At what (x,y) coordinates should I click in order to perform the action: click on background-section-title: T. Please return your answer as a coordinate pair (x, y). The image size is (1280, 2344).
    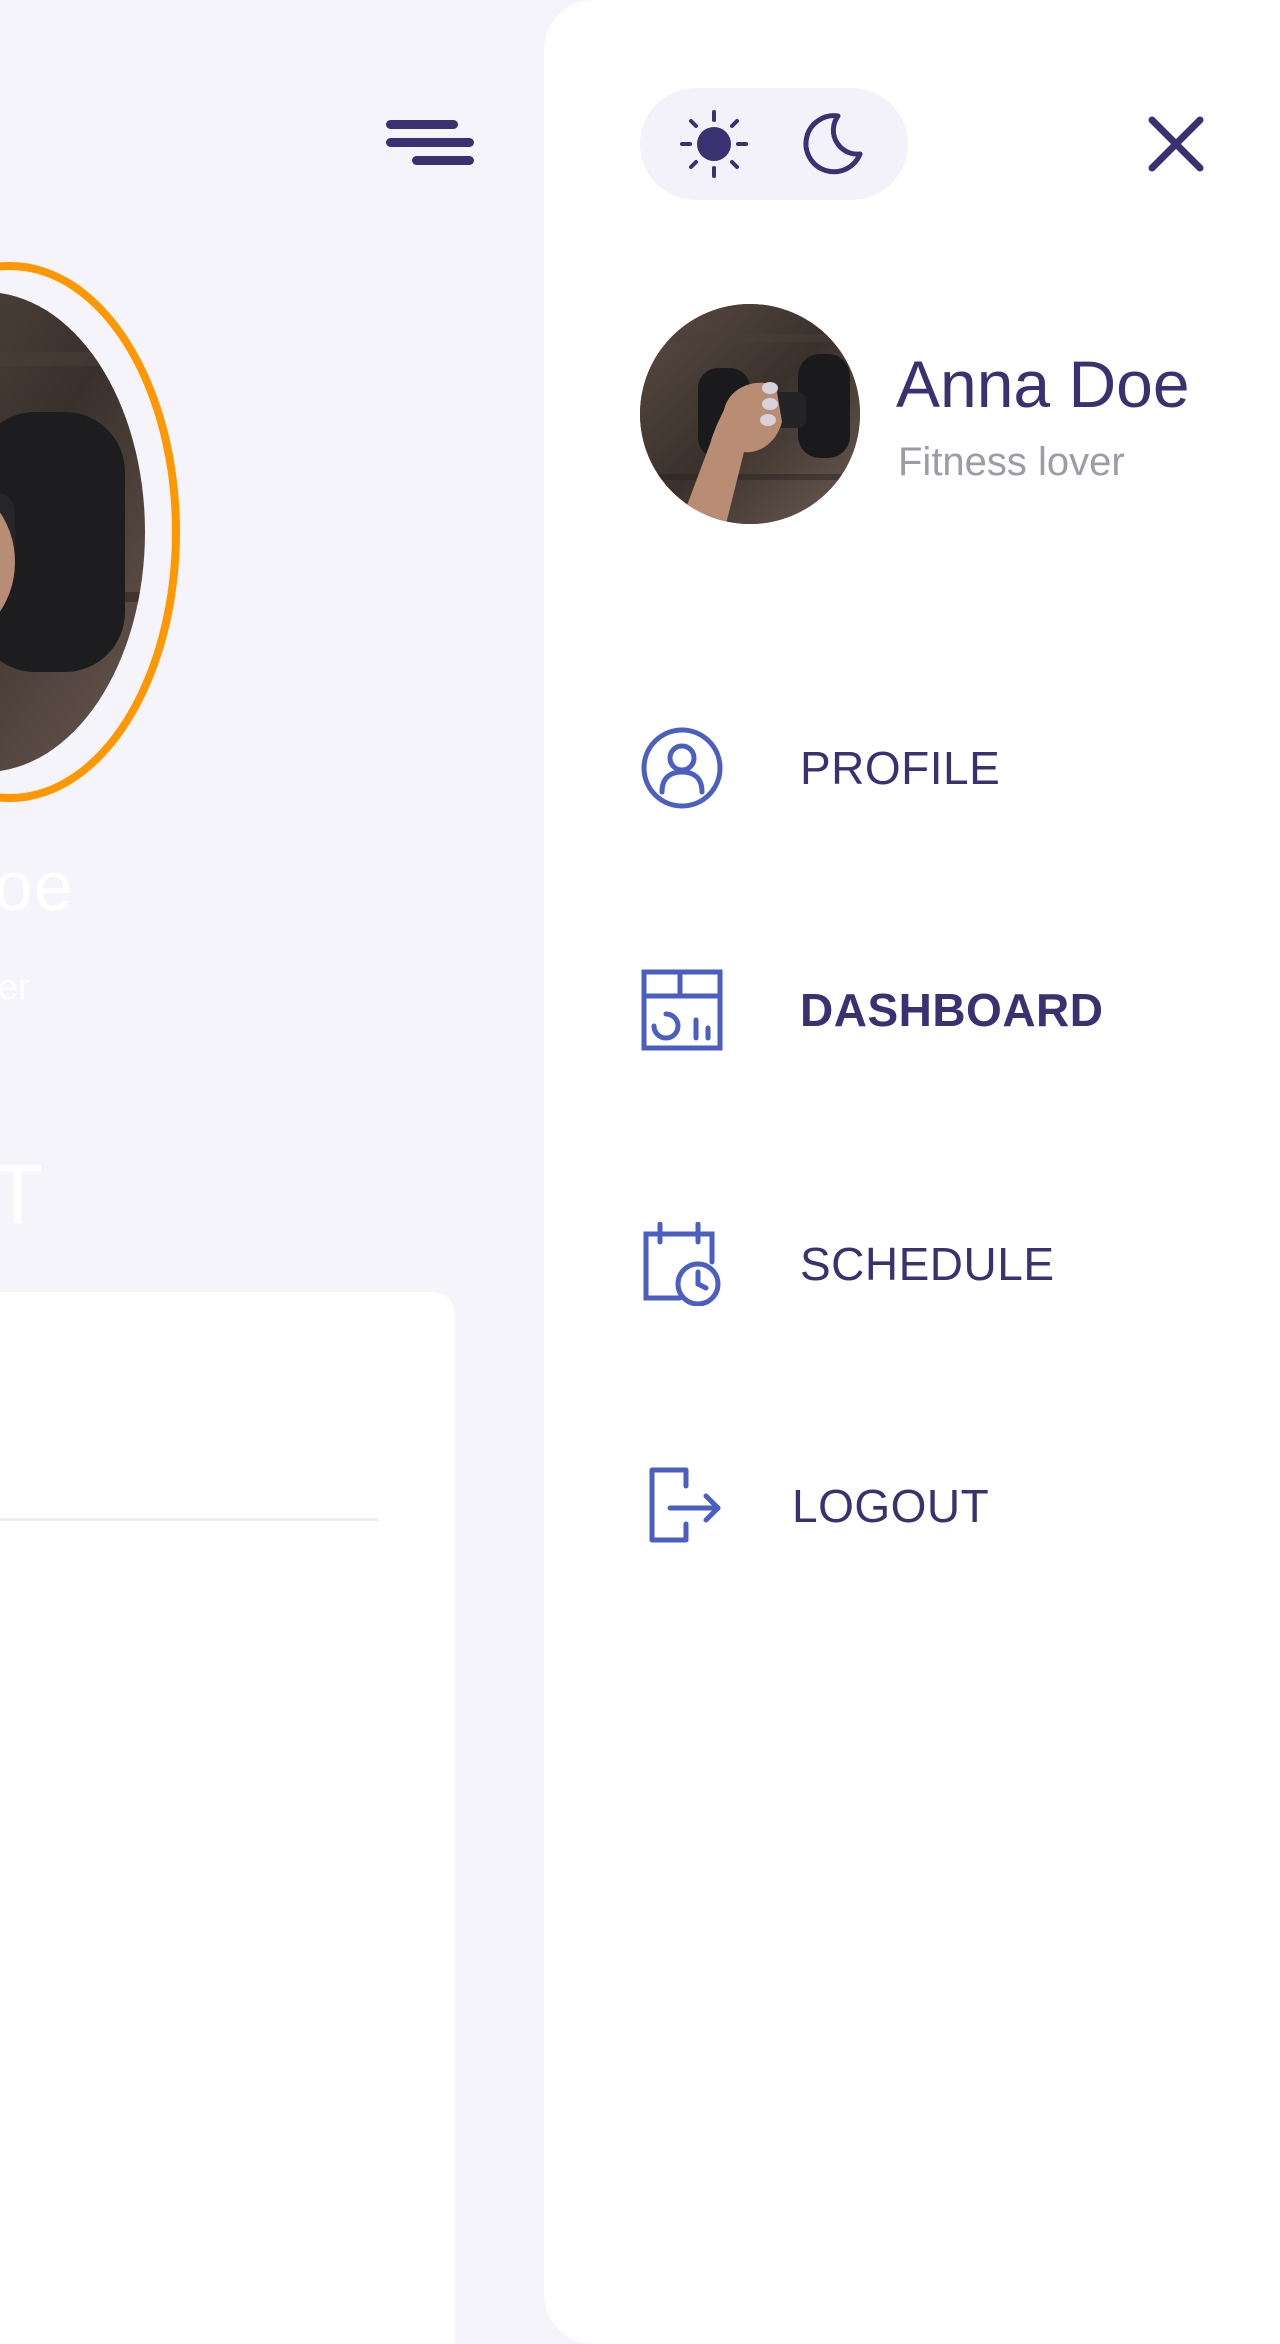
    Looking at the image, I should click on (22, 1194).